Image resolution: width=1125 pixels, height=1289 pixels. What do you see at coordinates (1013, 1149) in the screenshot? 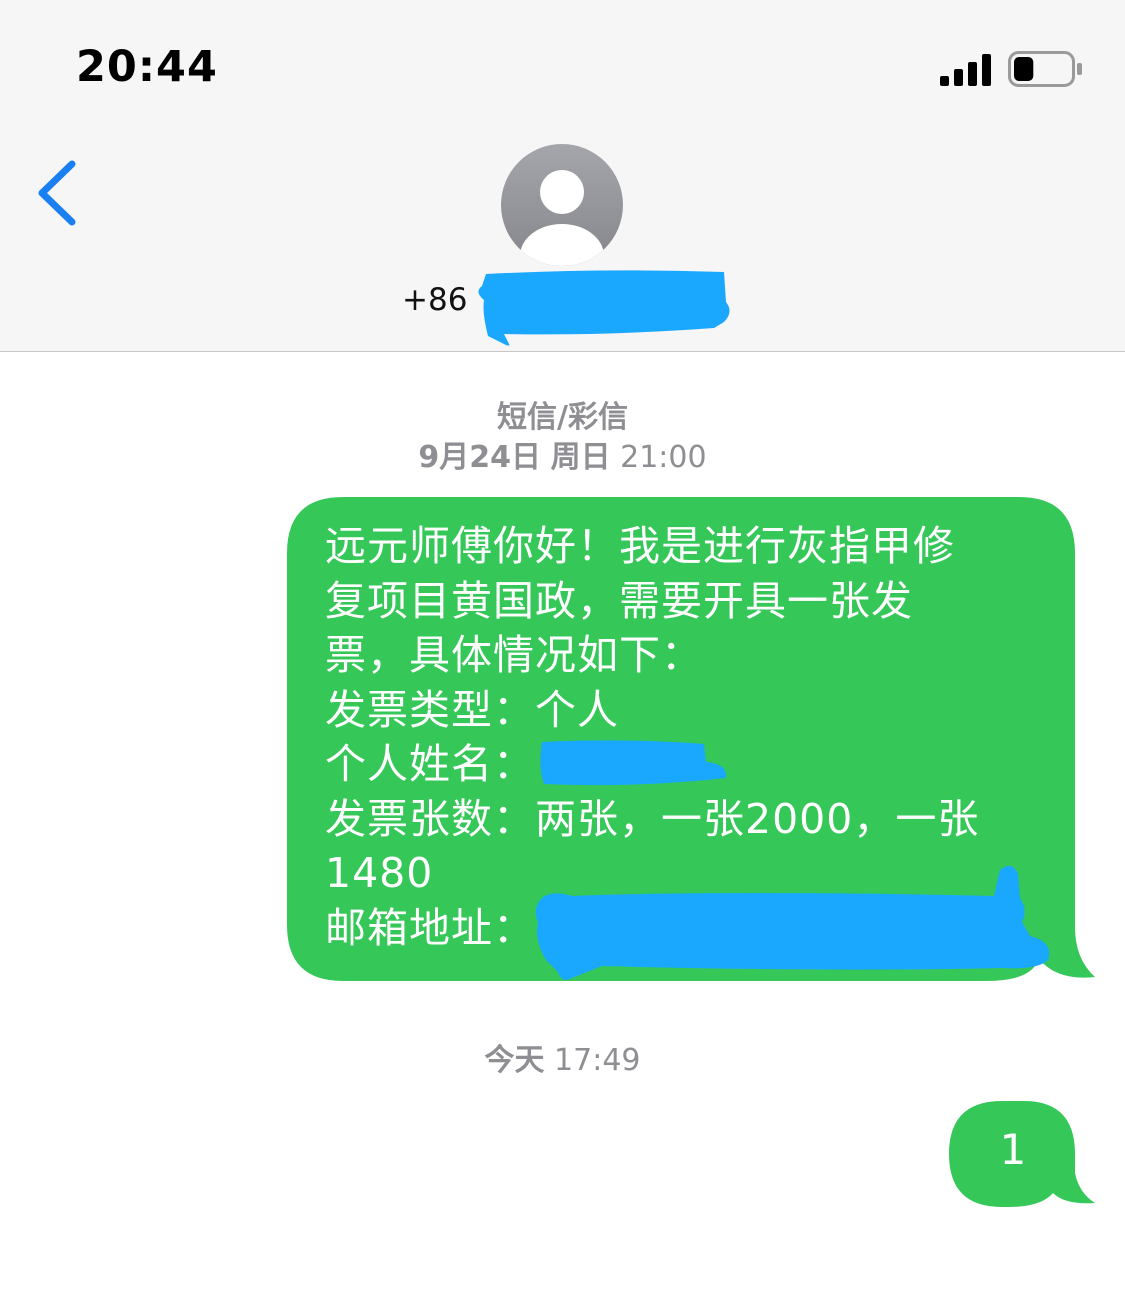
I see `reply-text: 1` at bounding box center [1013, 1149].